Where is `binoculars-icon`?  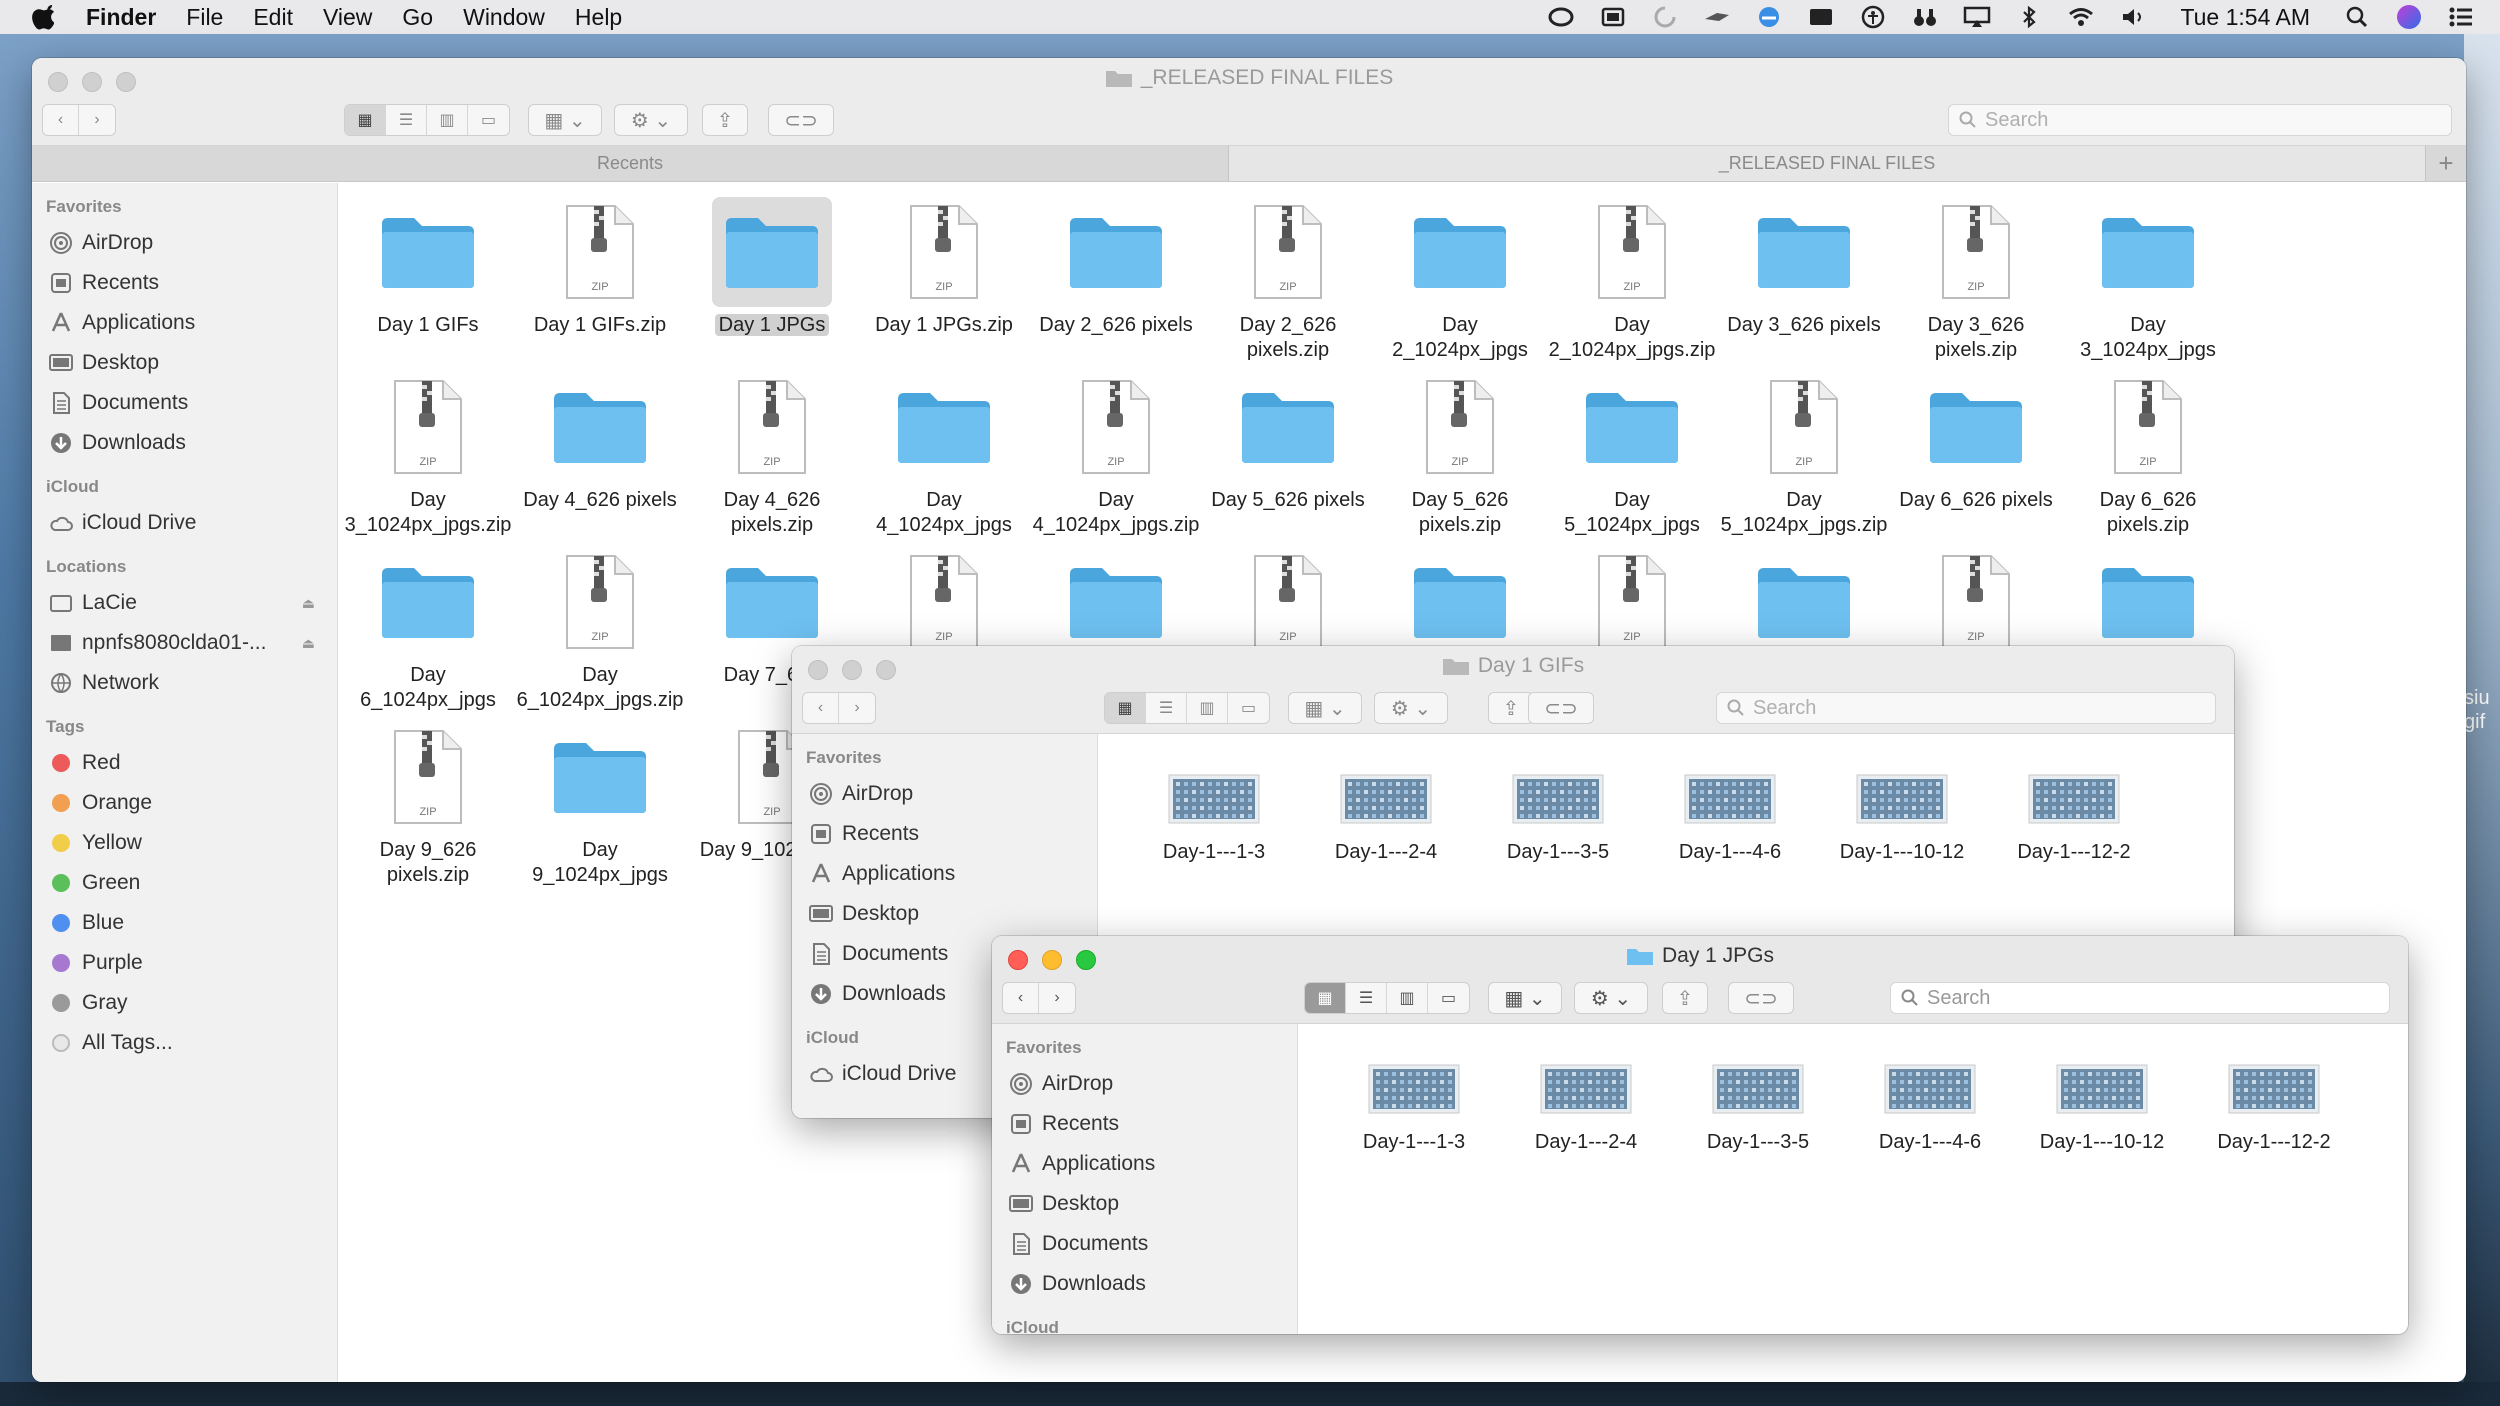
binoculars-icon is located at coordinates (1925, 17).